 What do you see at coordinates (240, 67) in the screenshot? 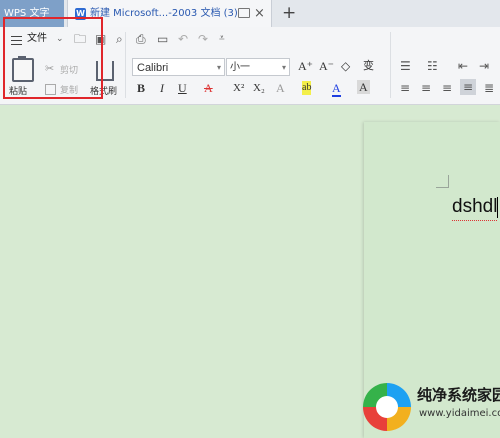
I see `font-size-value: 小一` at bounding box center [240, 67].